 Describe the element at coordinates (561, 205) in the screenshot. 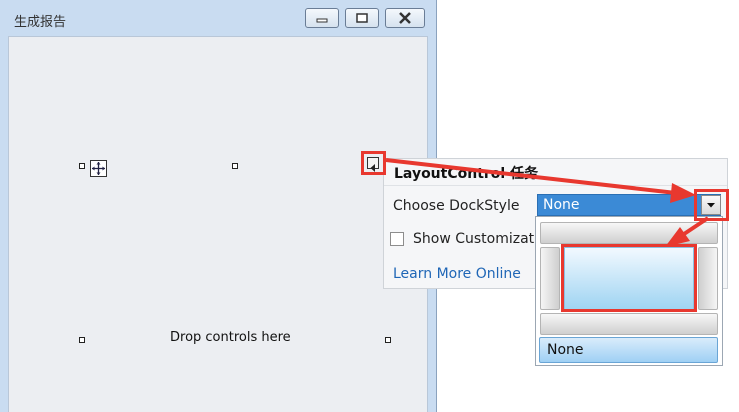

I see `dockstyle-value: None` at that location.